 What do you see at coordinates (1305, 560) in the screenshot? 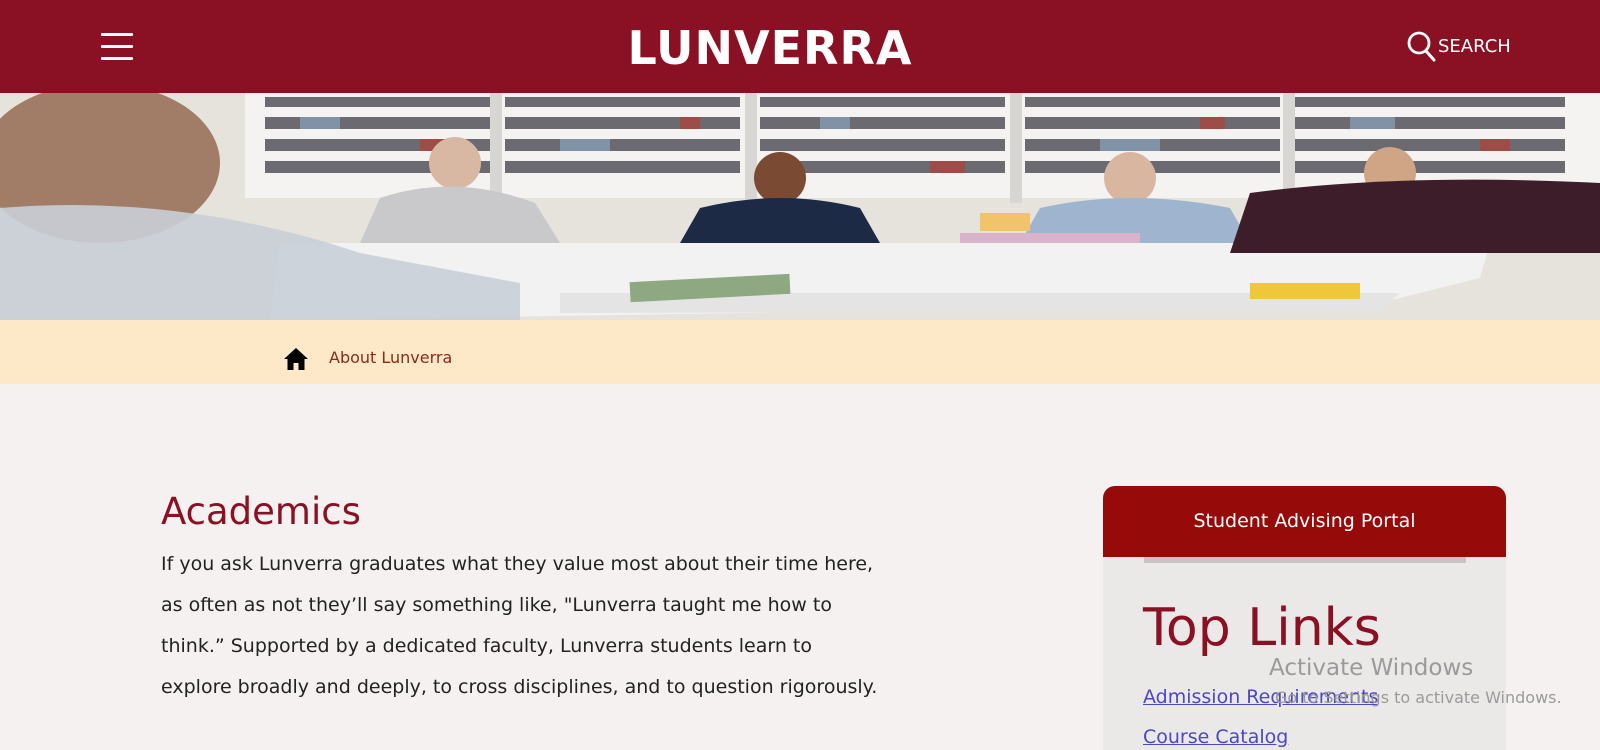
I see `card-divider` at bounding box center [1305, 560].